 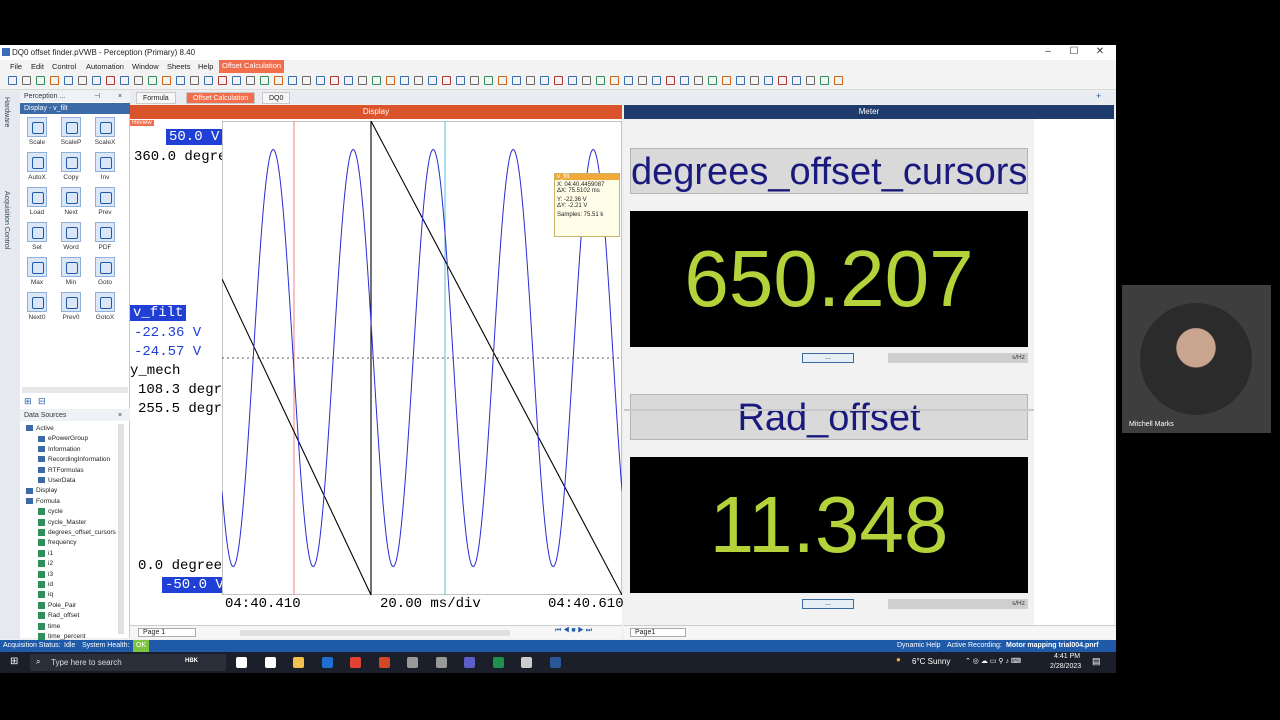 I want to click on app-icon, so click(x=412, y=662).